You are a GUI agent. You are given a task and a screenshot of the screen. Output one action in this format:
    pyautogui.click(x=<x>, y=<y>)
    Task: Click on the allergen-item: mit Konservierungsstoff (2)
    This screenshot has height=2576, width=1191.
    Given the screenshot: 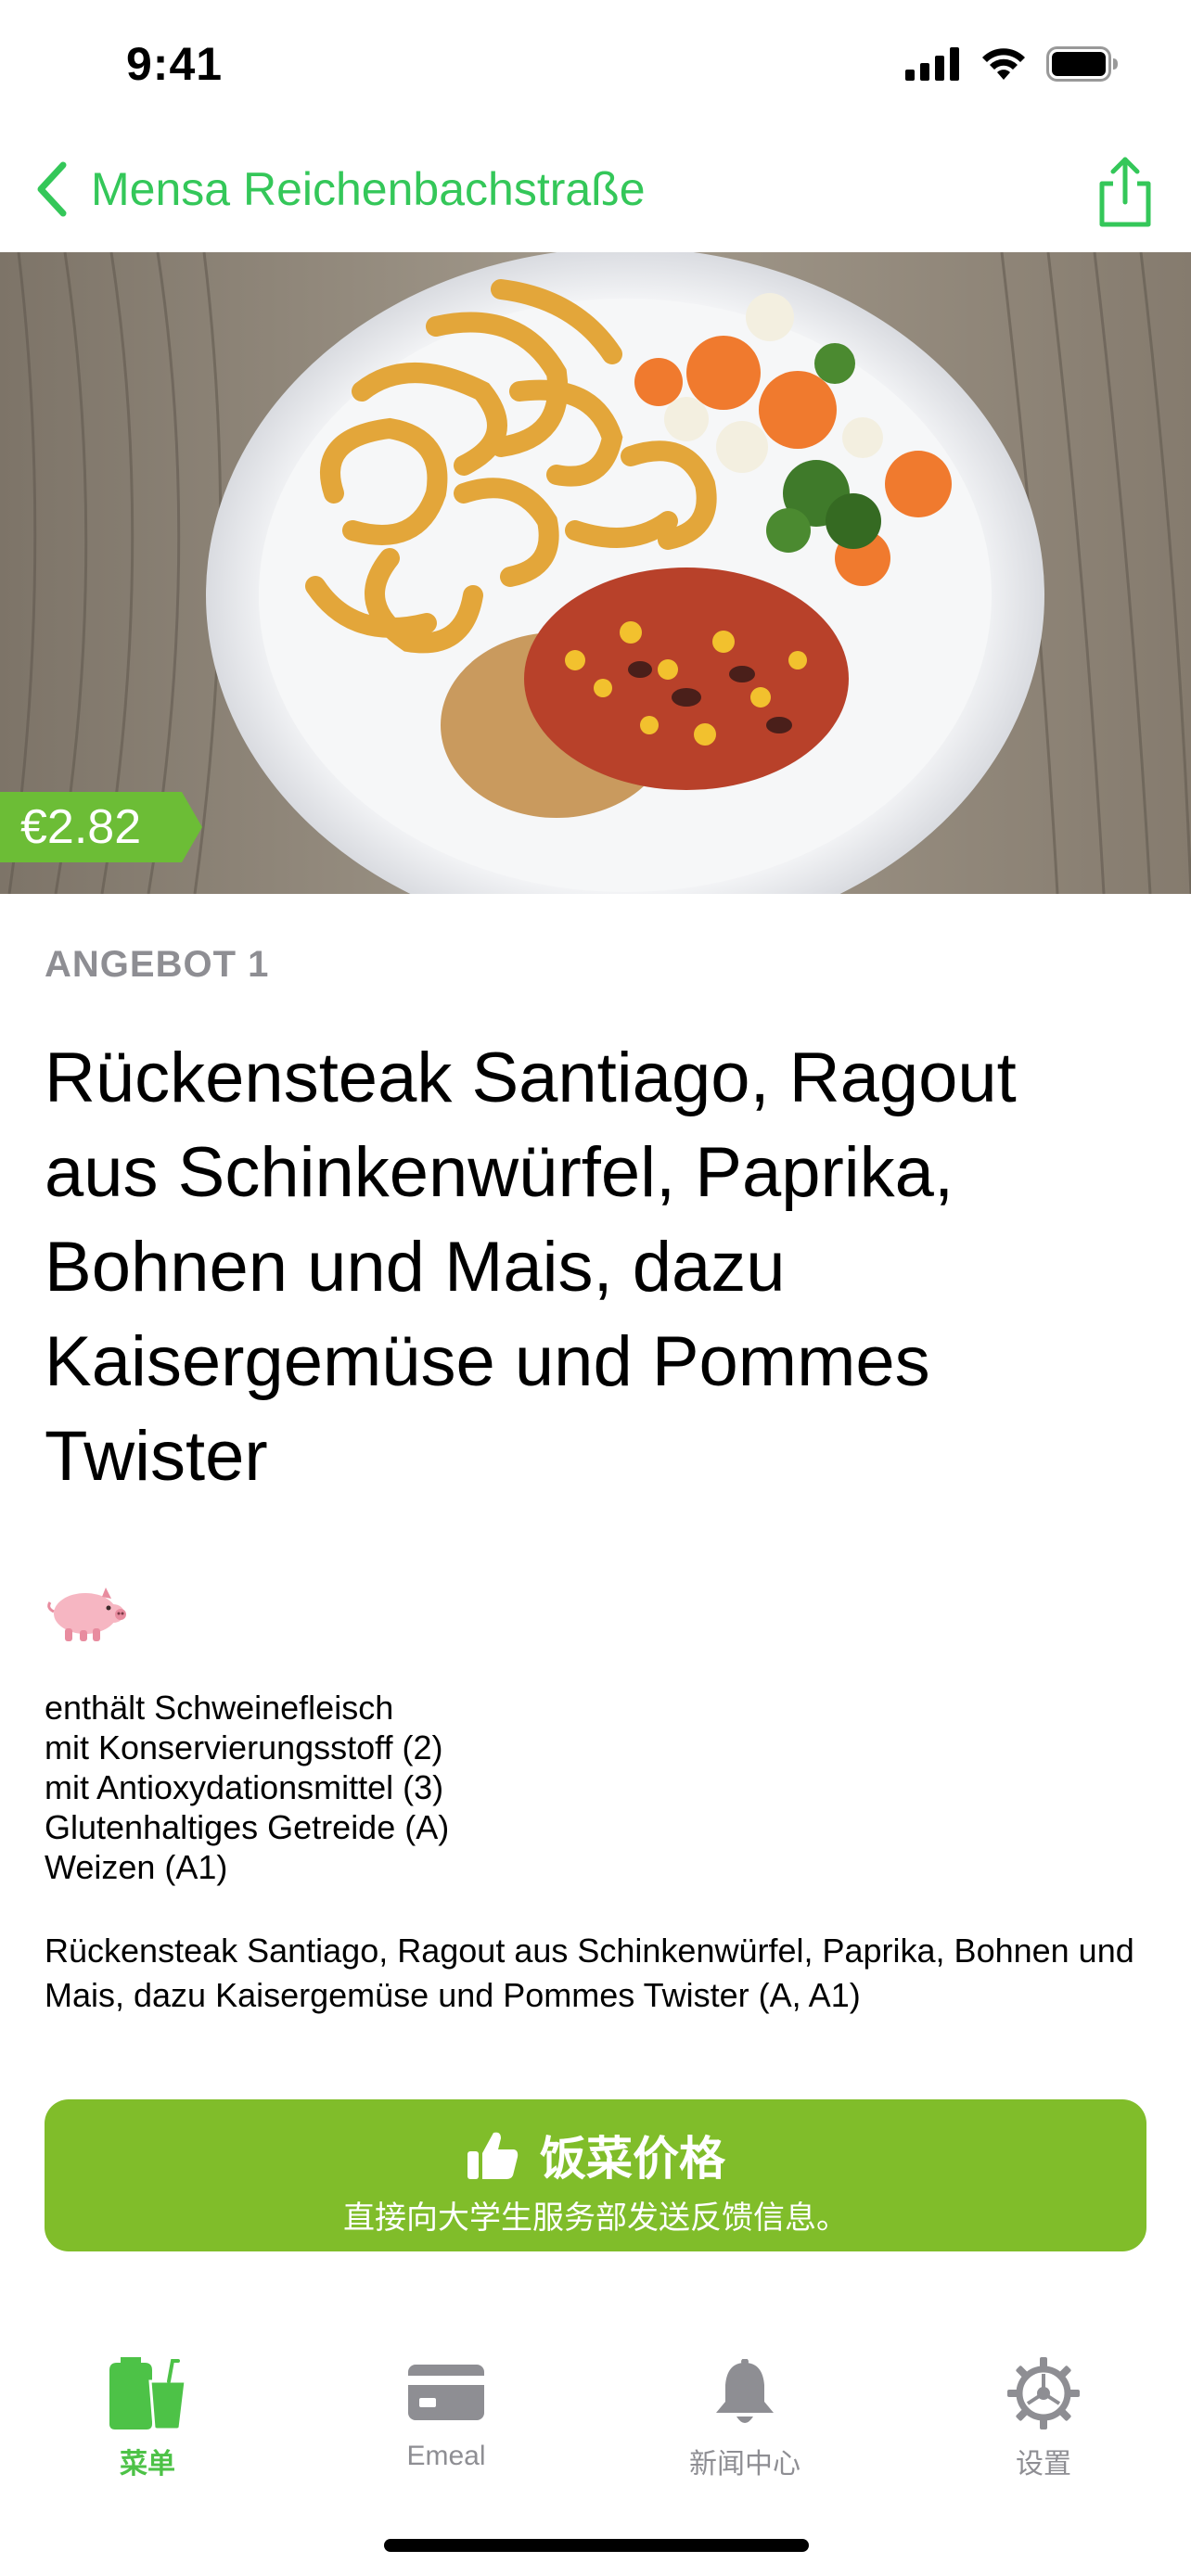 What is the action you would take?
    pyautogui.click(x=244, y=1747)
    